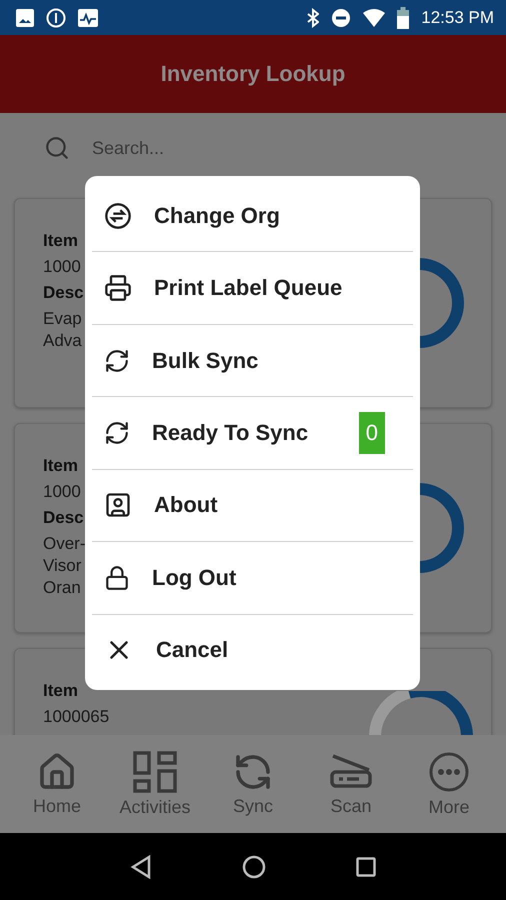 This screenshot has height=900, width=506. Describe the element at coordinates (62, 341) in the screenshot. I see `description-text: Adva` at that location.